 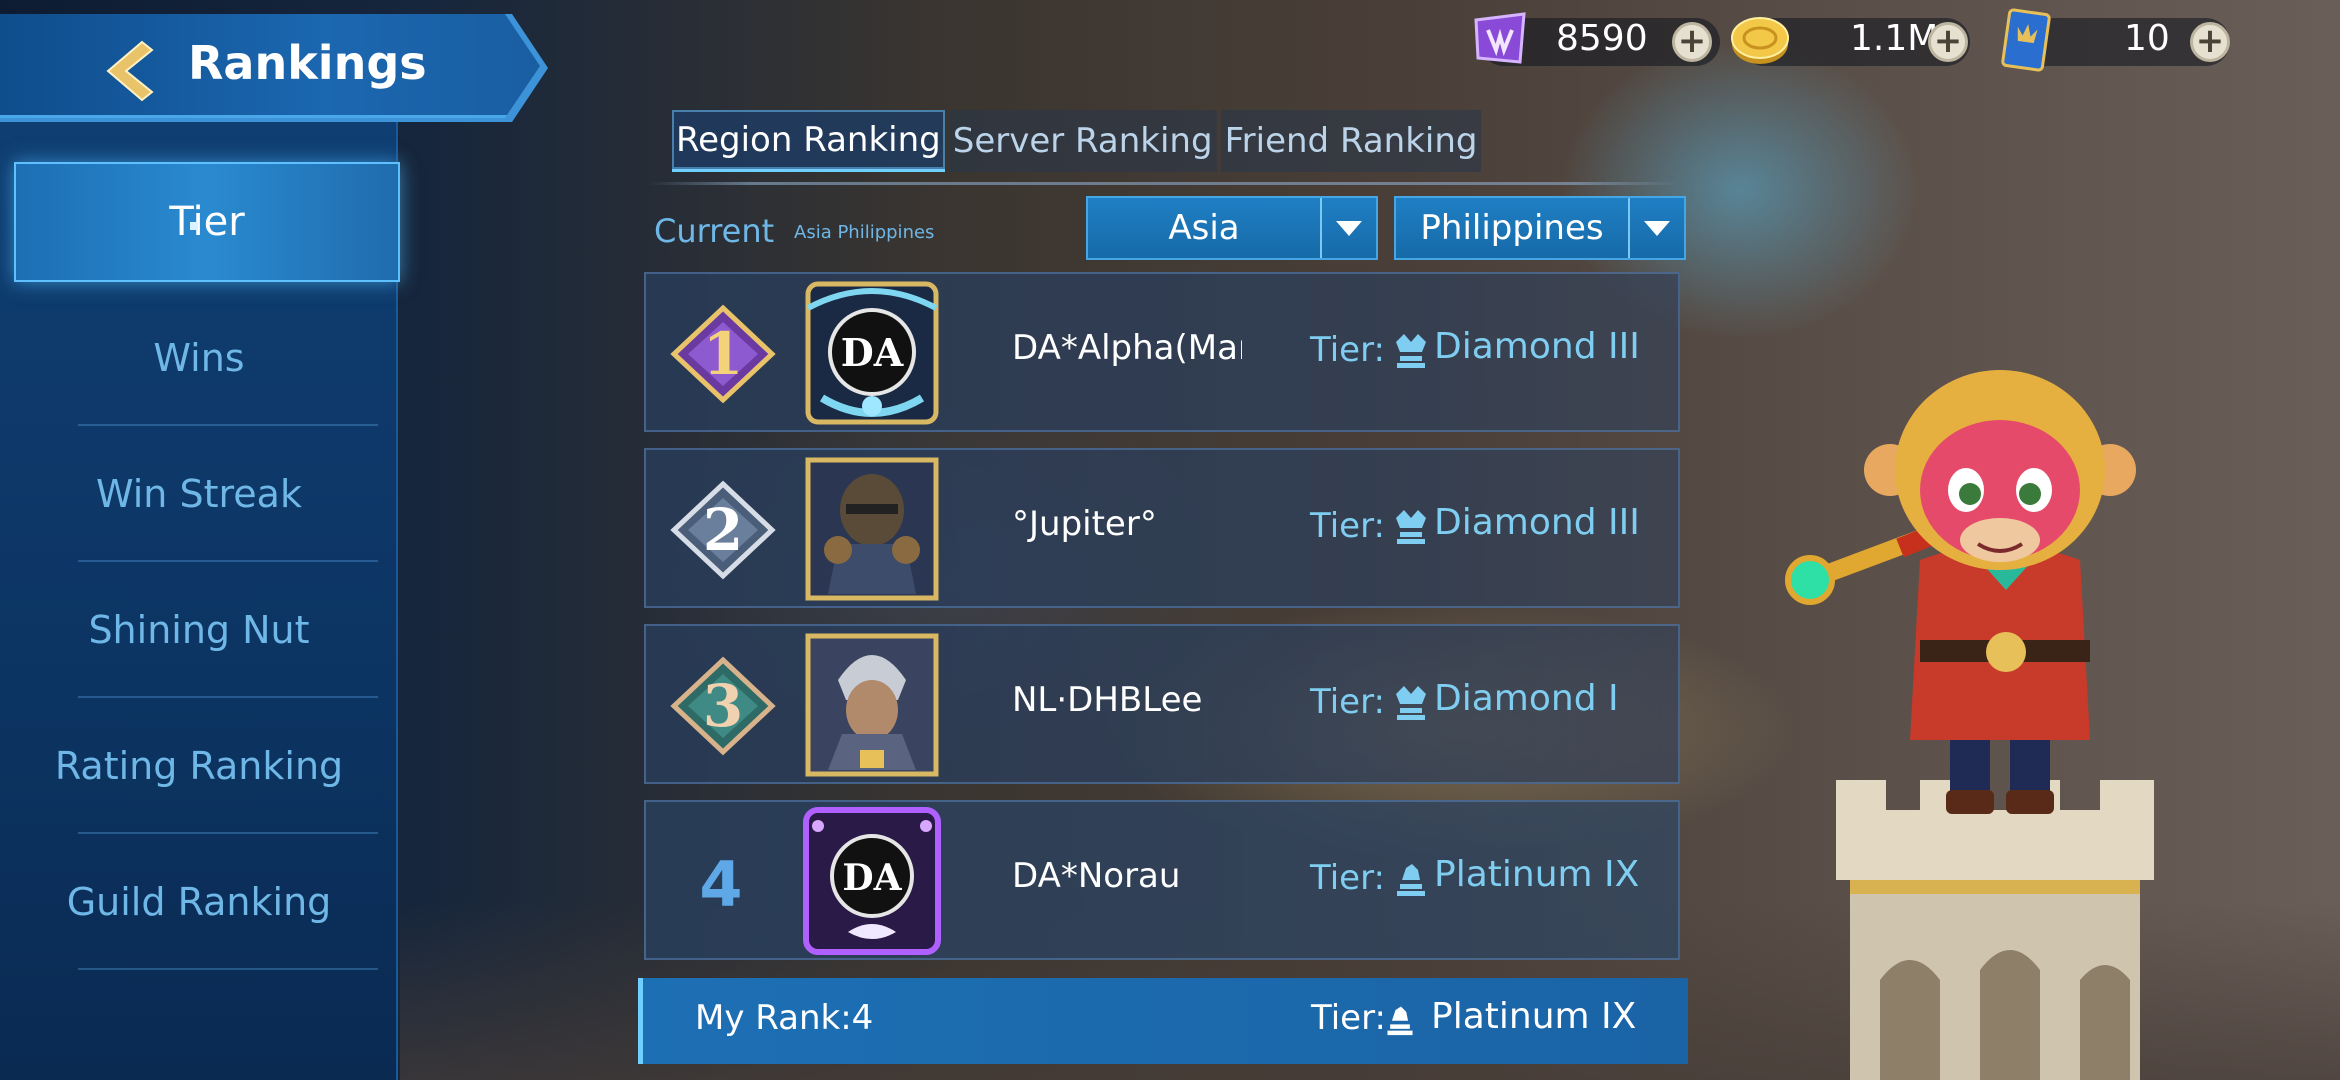 I want to click on gold-coin-icon, so click(x=1760, y=40).